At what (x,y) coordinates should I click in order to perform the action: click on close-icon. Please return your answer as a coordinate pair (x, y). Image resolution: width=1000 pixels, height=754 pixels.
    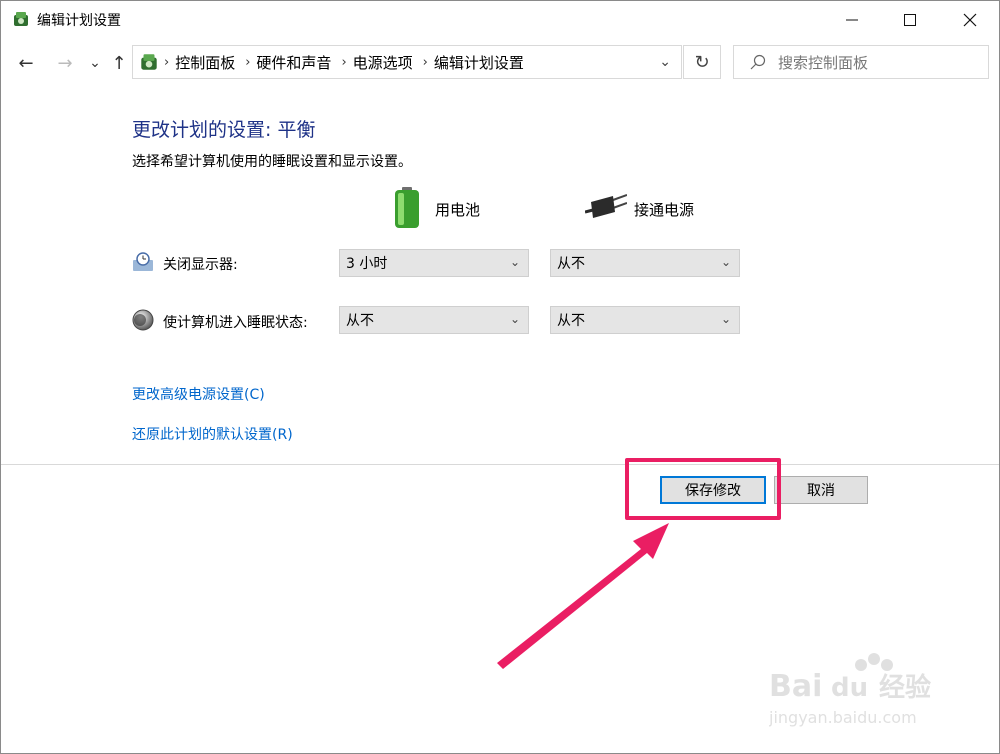
    Looking at the image, I should click on (970, 19).